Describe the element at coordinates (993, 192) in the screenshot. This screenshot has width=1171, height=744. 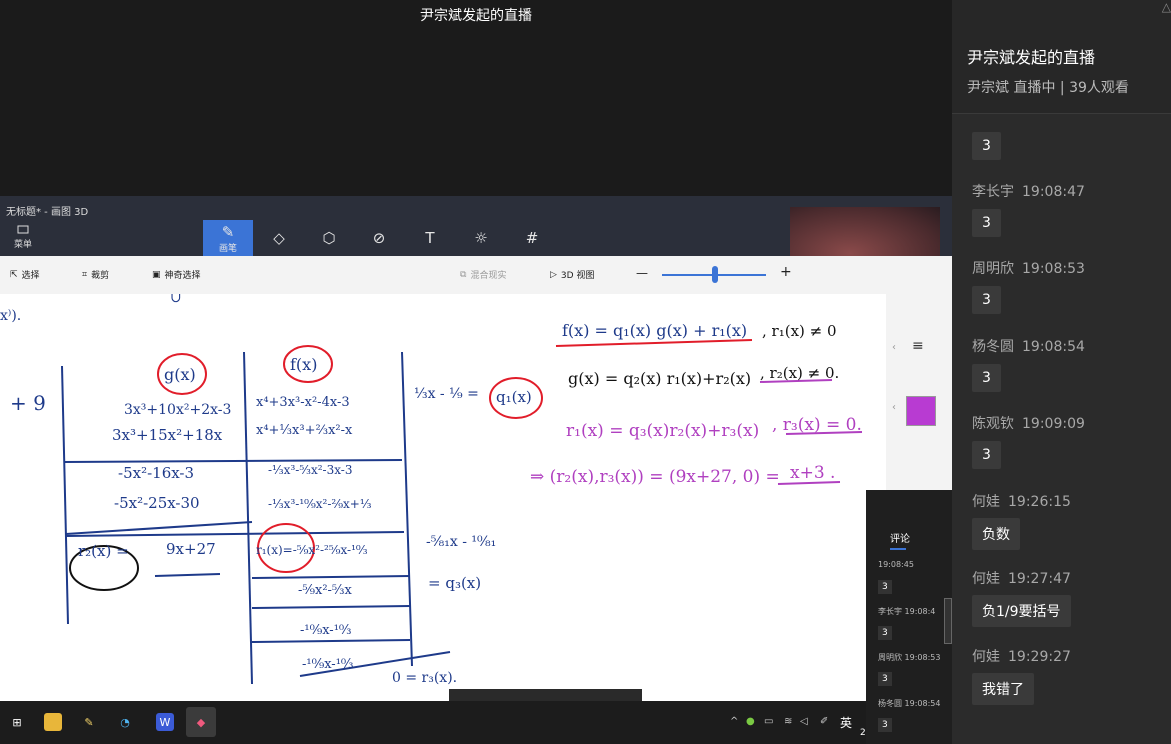
I see `sender-name: 李长宇` at that location.